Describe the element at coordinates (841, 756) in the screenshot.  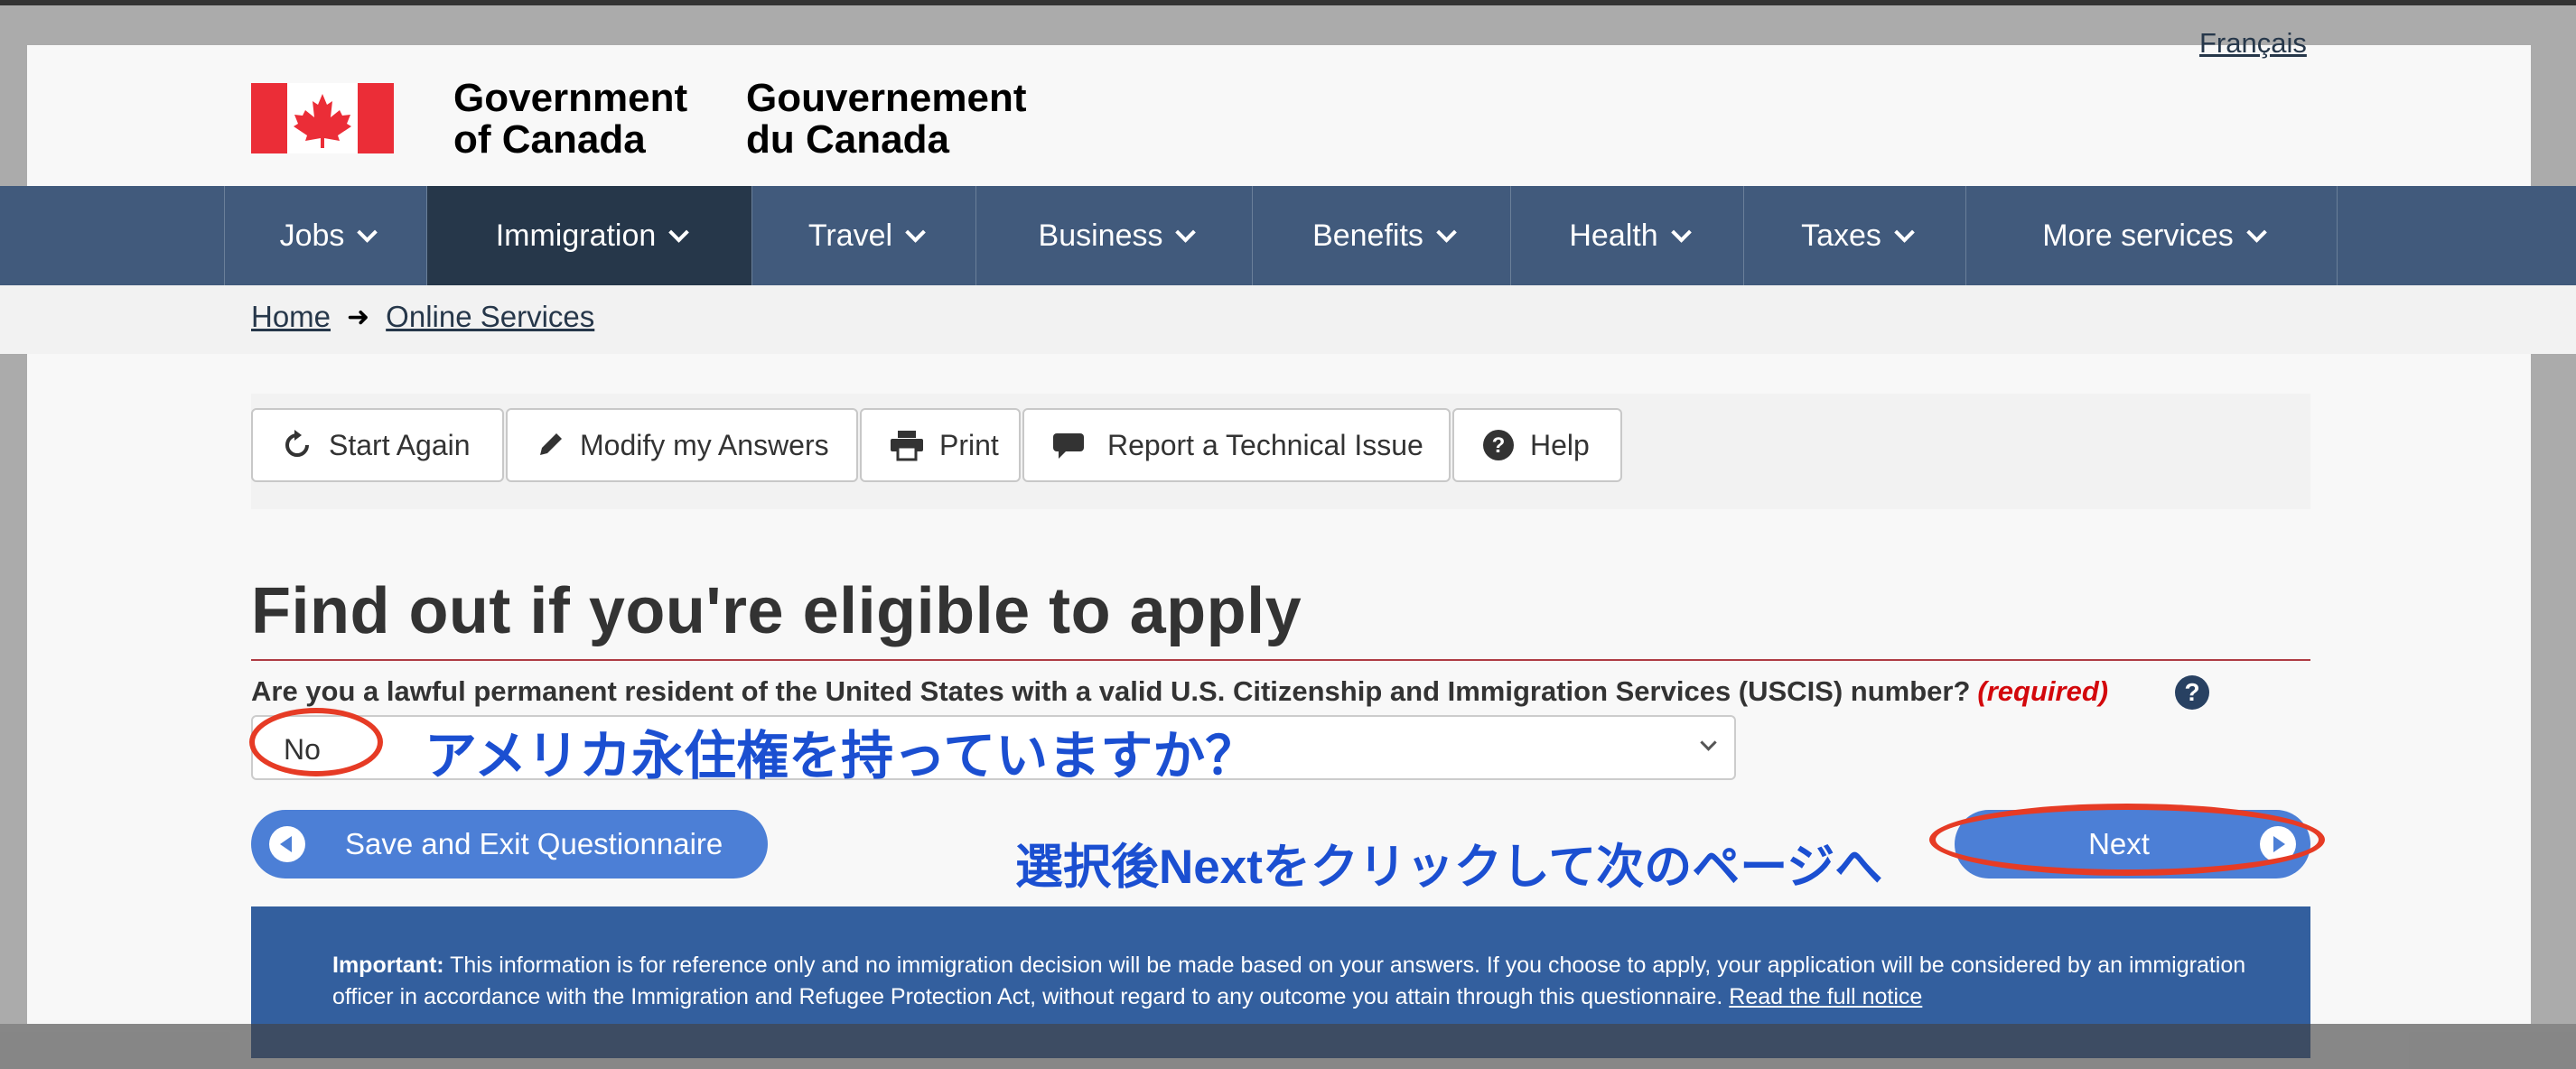
I see `annotation-select-note: アメリカ永住権を持っていますか？` at that location.